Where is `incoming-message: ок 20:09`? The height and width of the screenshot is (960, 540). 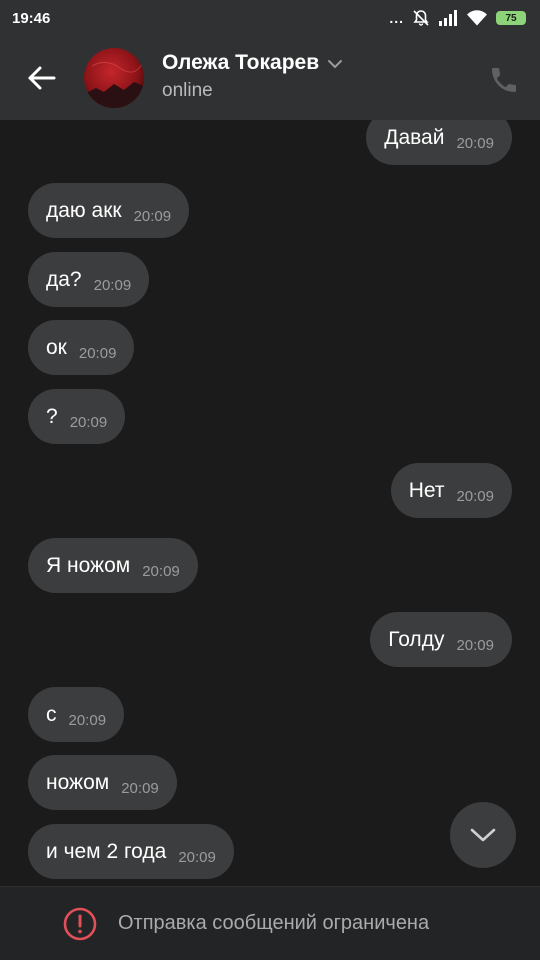 incoming-message: ок 20:09 is located at coordinates (81, 347).